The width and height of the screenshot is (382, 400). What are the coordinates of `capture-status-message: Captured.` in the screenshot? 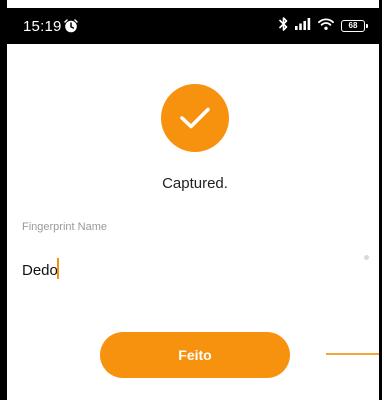 It's located at (195, 183).